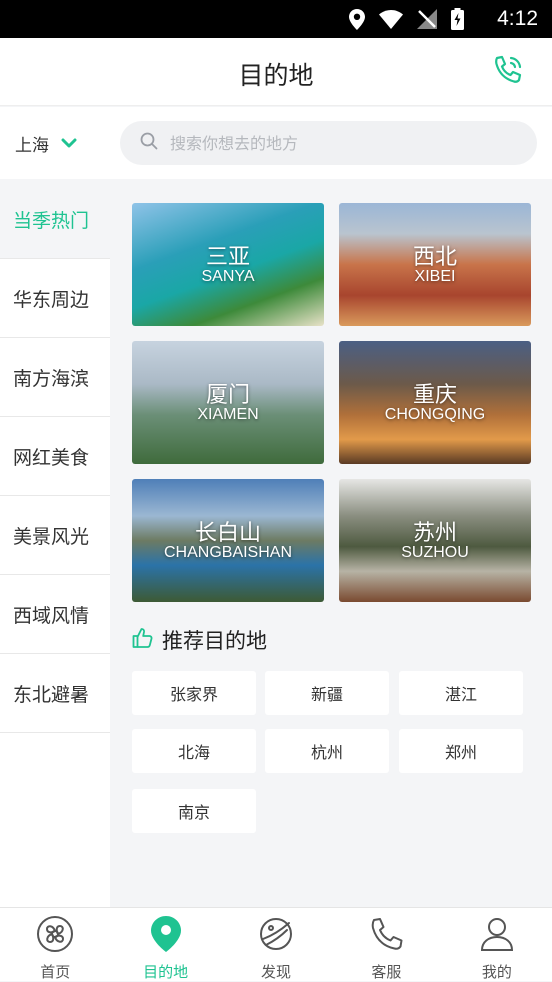  Describe the element at coordinates (55, 219) in the screenshot. I see `sidebar-item-seasonal-hot: 当季热门` at that location.